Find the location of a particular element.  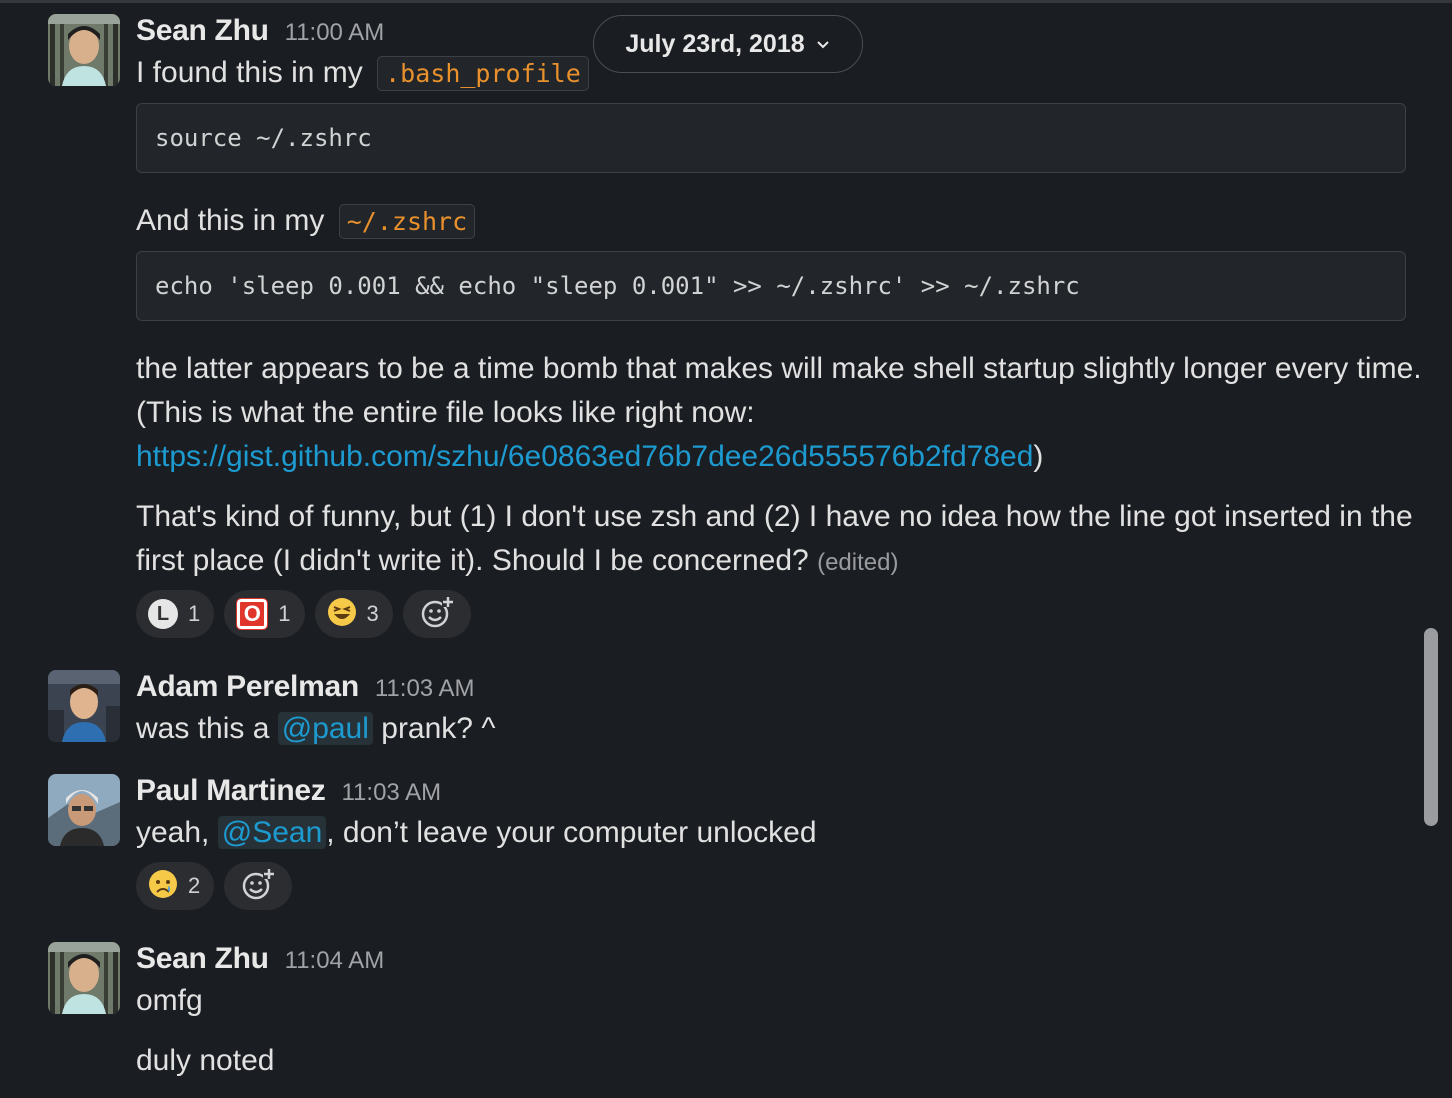

text-span: yeah, is located at coordinates (177, 832).